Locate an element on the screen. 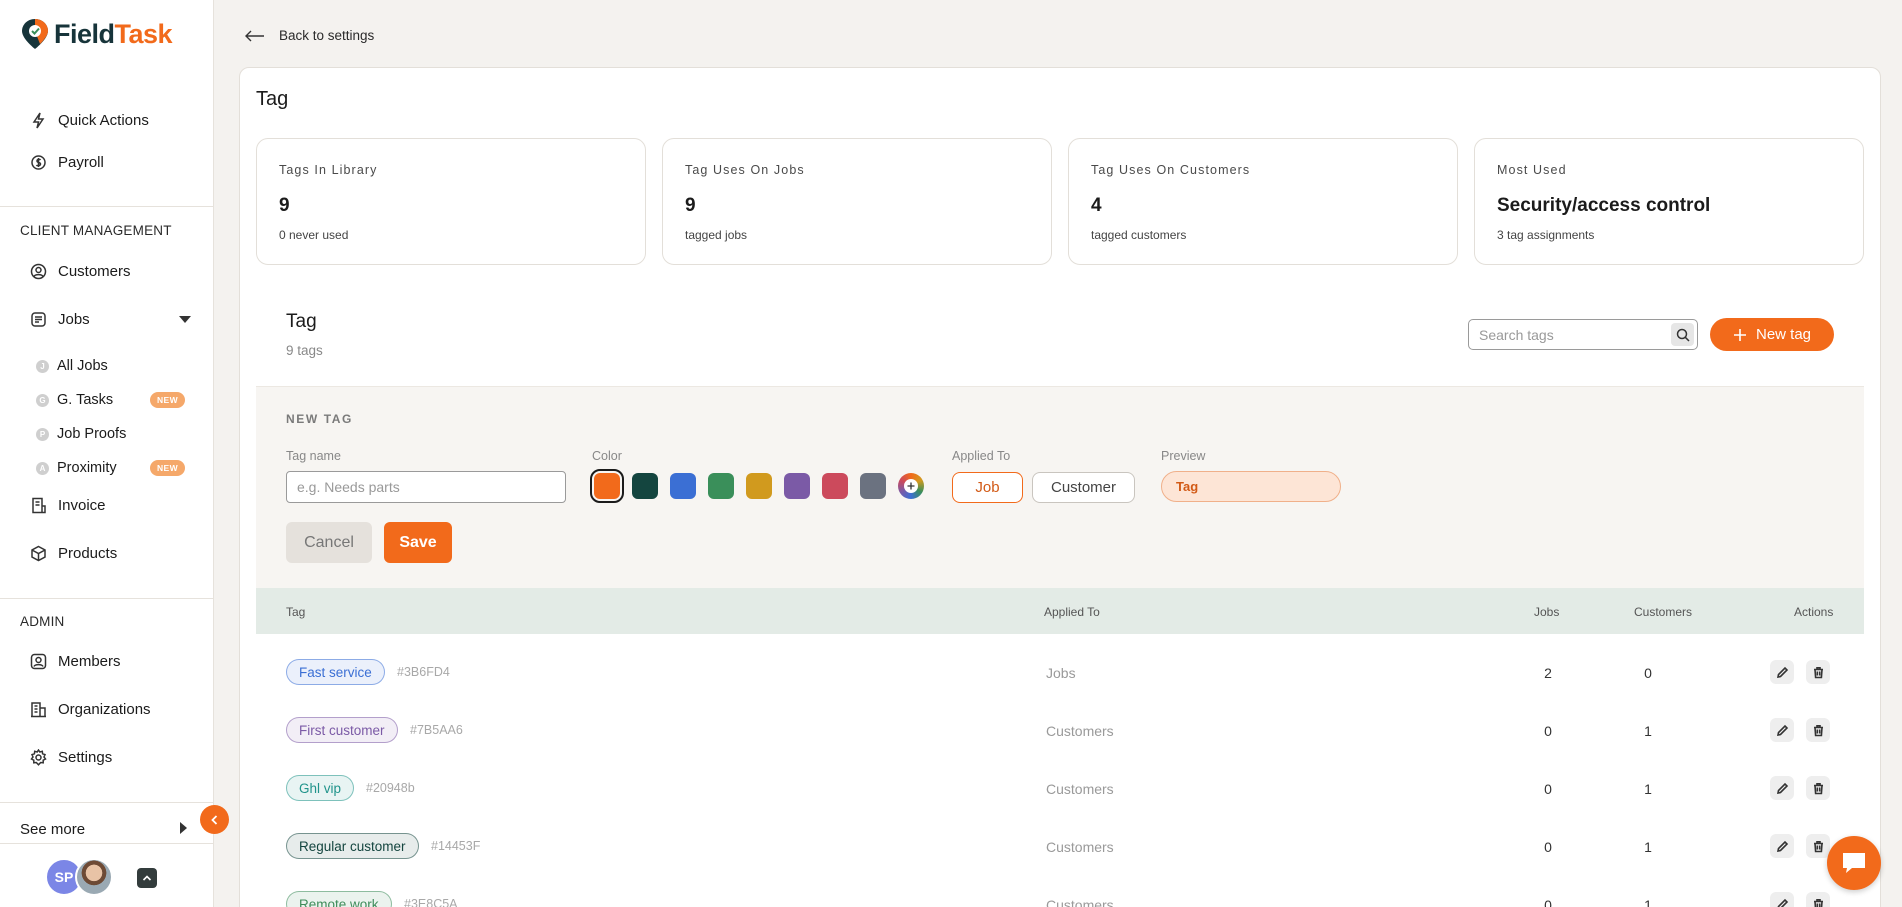 This screenshot has height=907, width=1902. sidebar-subitem-g-tasks: G G. Tasks is located at coordinates (74, 400).